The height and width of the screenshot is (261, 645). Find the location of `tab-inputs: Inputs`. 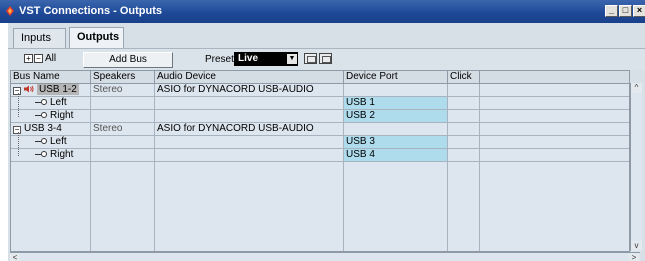

tab-inputs: Inputs is located at coordinates (39, 38).